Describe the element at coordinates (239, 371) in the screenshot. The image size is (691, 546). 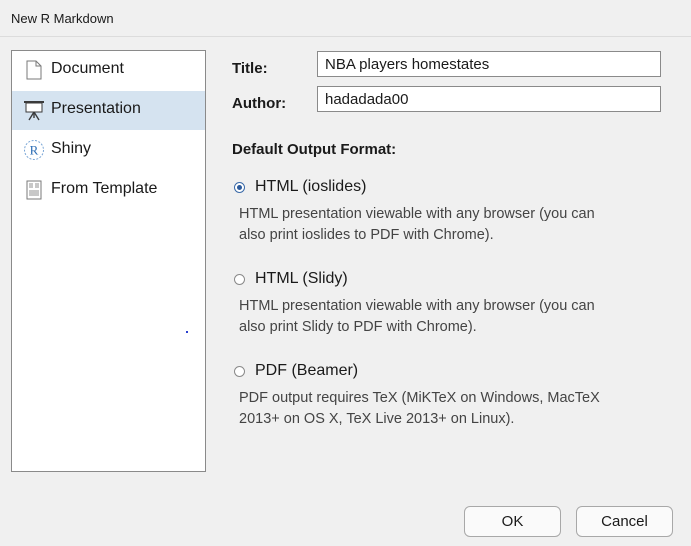
I see `radio-pdf-beamer` at that location.